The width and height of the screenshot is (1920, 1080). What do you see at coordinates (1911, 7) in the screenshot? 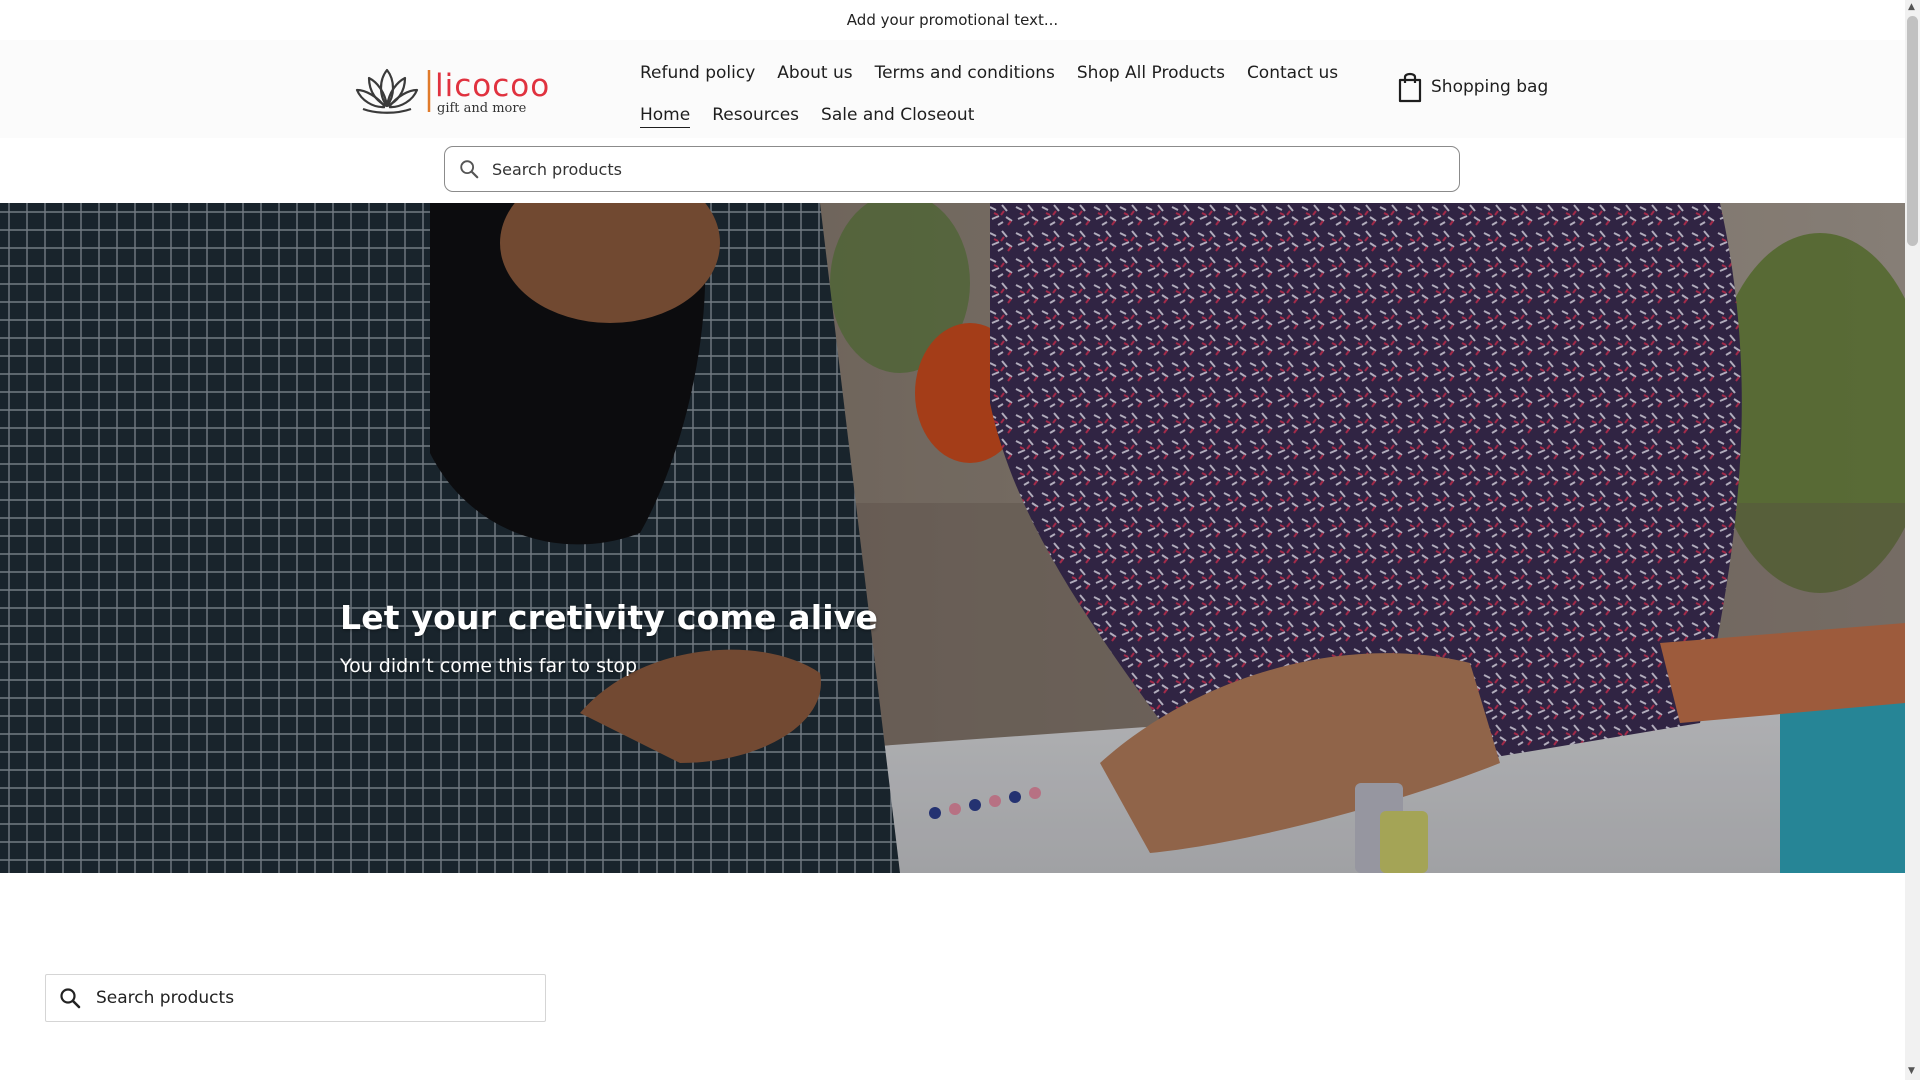
I see `scroll-up-icon: ▲` at bounding box center [1911, 7].